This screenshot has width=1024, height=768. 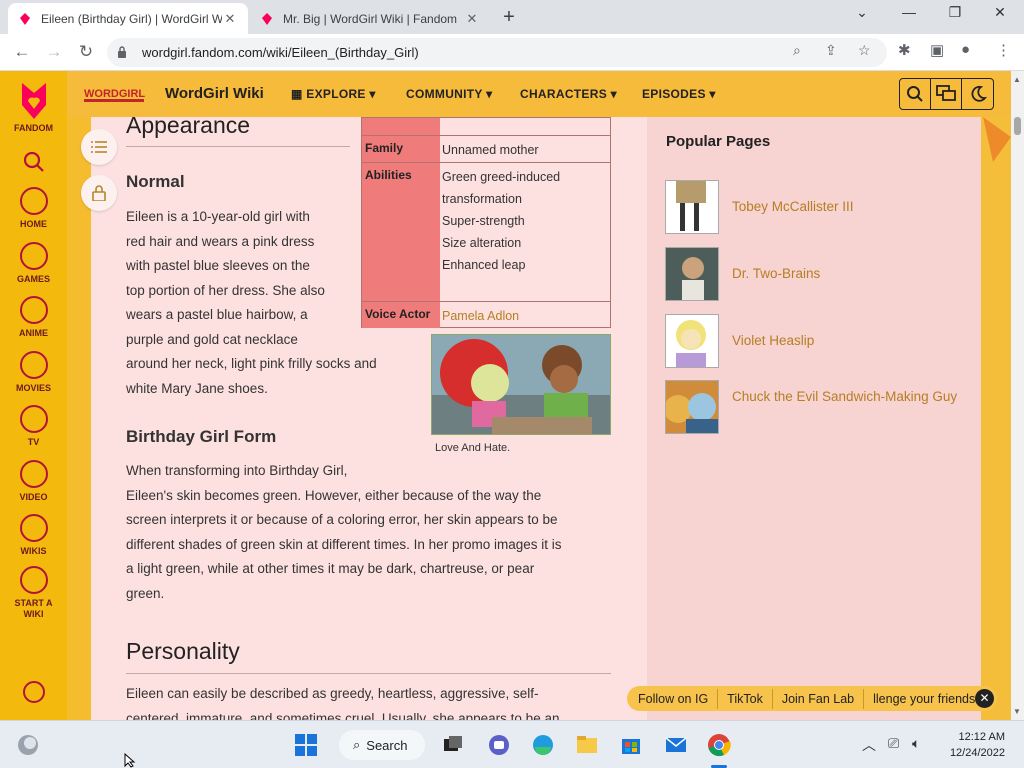 I want to click on share-icon: ⇪, so click(x=831, y=50).